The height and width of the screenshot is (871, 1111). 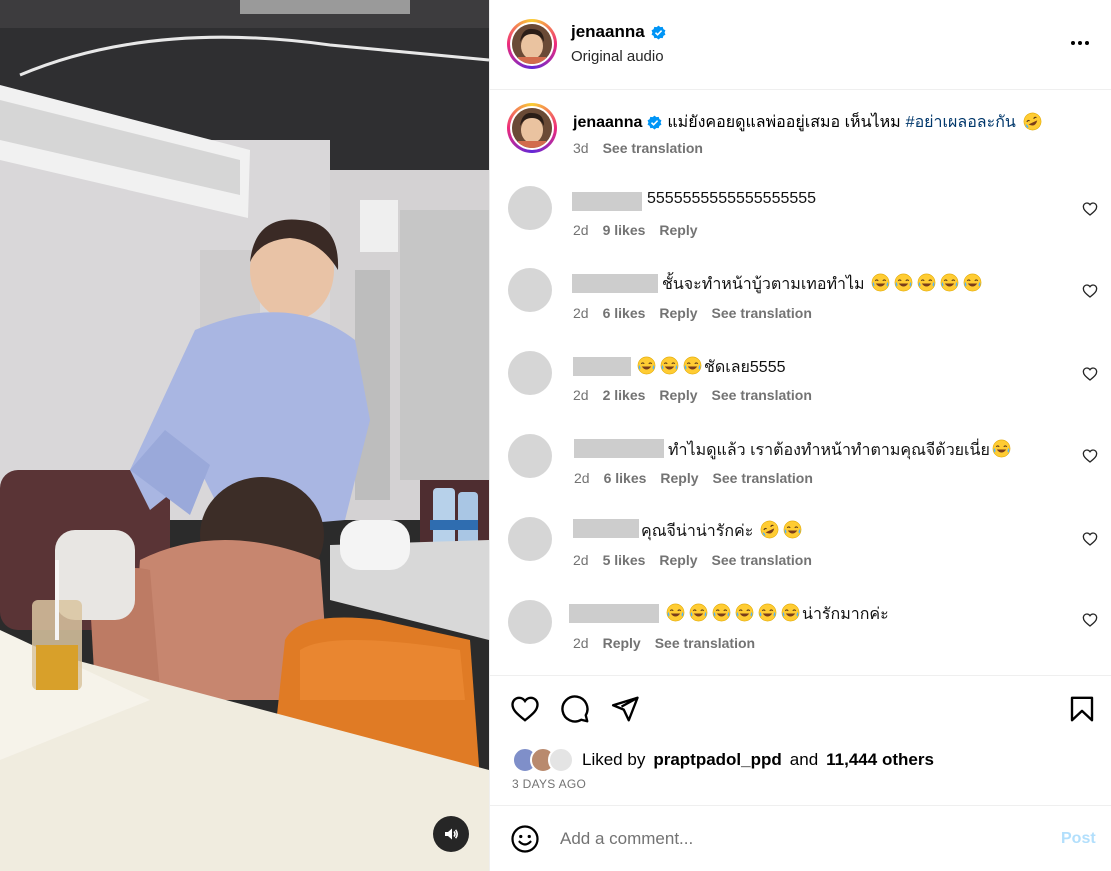 I want to click on comment-meta: 2d 5 likes Reply See translation, so click(x=692, y=560).